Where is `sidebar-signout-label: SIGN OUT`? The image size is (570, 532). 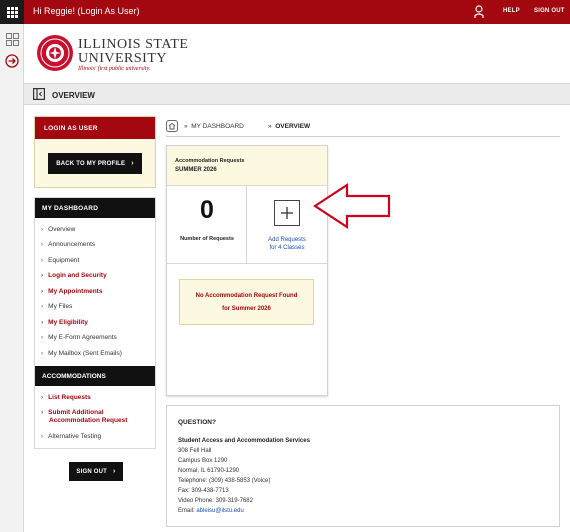
sidebar-signout-label: SIGN OUT is located at coordinates (92, 471).